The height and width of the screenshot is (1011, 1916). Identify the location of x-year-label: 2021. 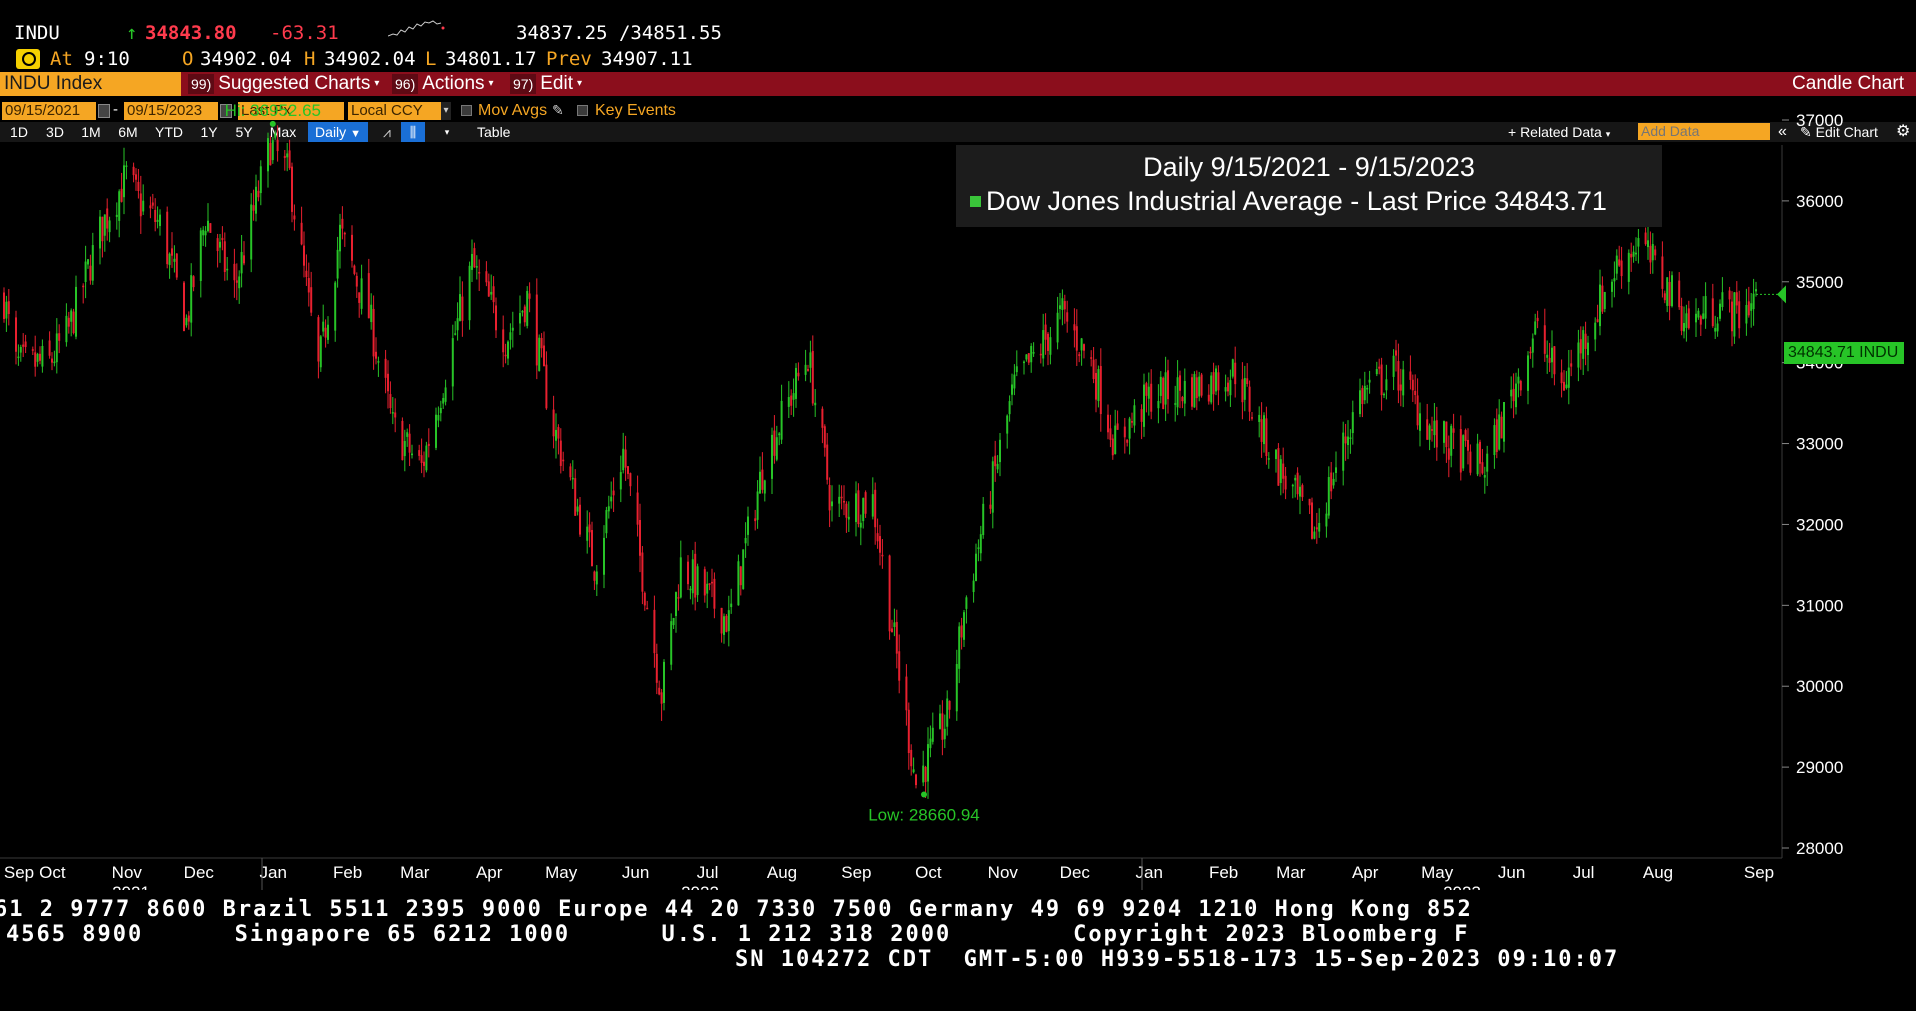
(131, 886).